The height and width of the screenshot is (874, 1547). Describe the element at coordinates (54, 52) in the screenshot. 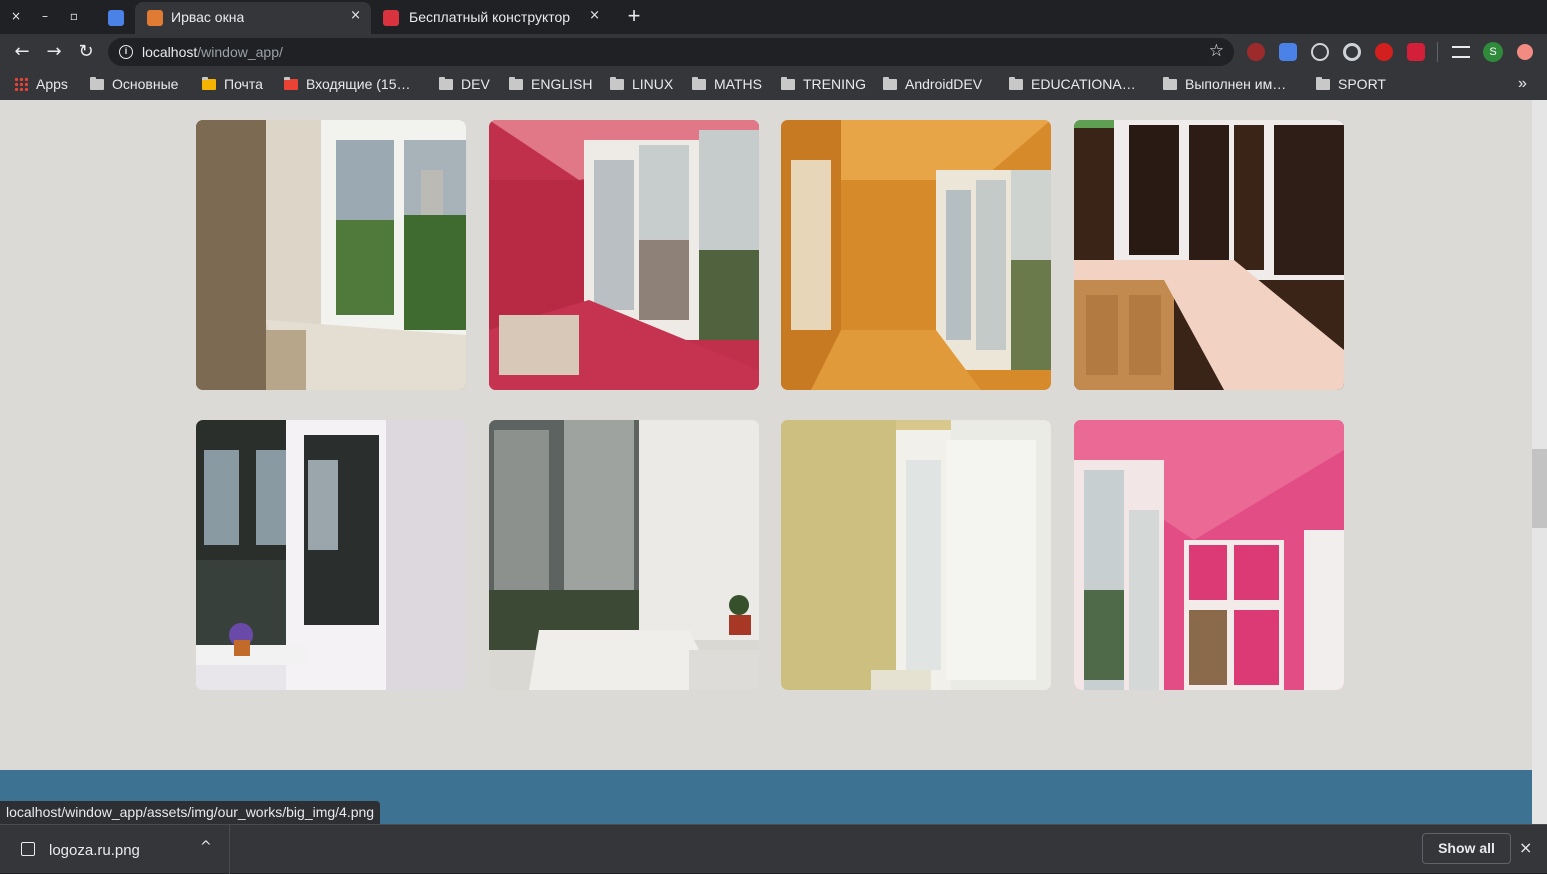

I see `forward-button: →` at that location.